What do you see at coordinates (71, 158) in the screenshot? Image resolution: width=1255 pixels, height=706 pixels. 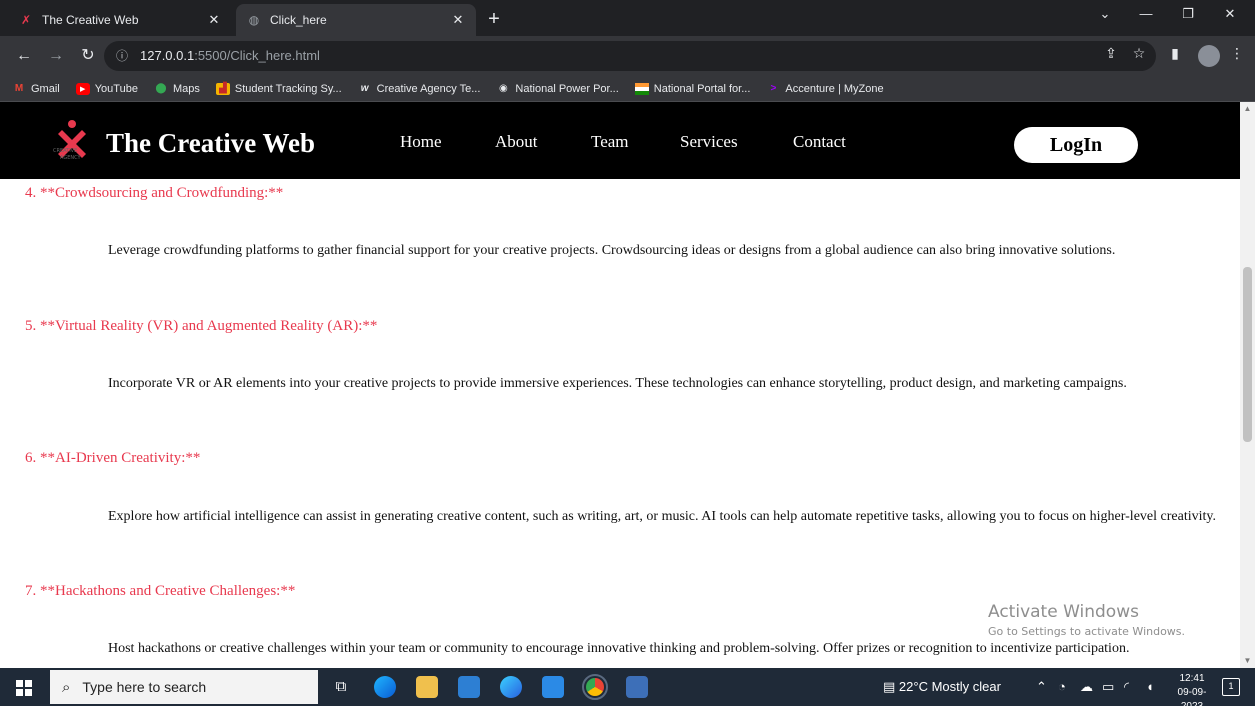 I see `svg-text: AGENCY` at bounding box center [71, 158].